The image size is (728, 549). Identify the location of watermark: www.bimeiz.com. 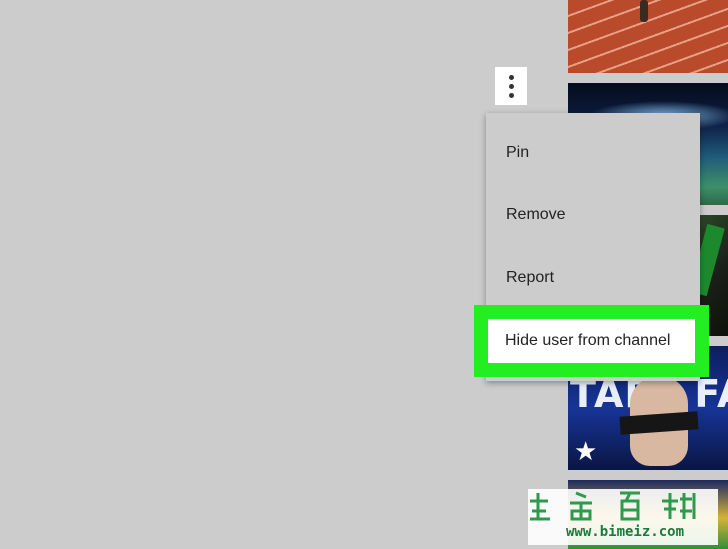
(623, 517).